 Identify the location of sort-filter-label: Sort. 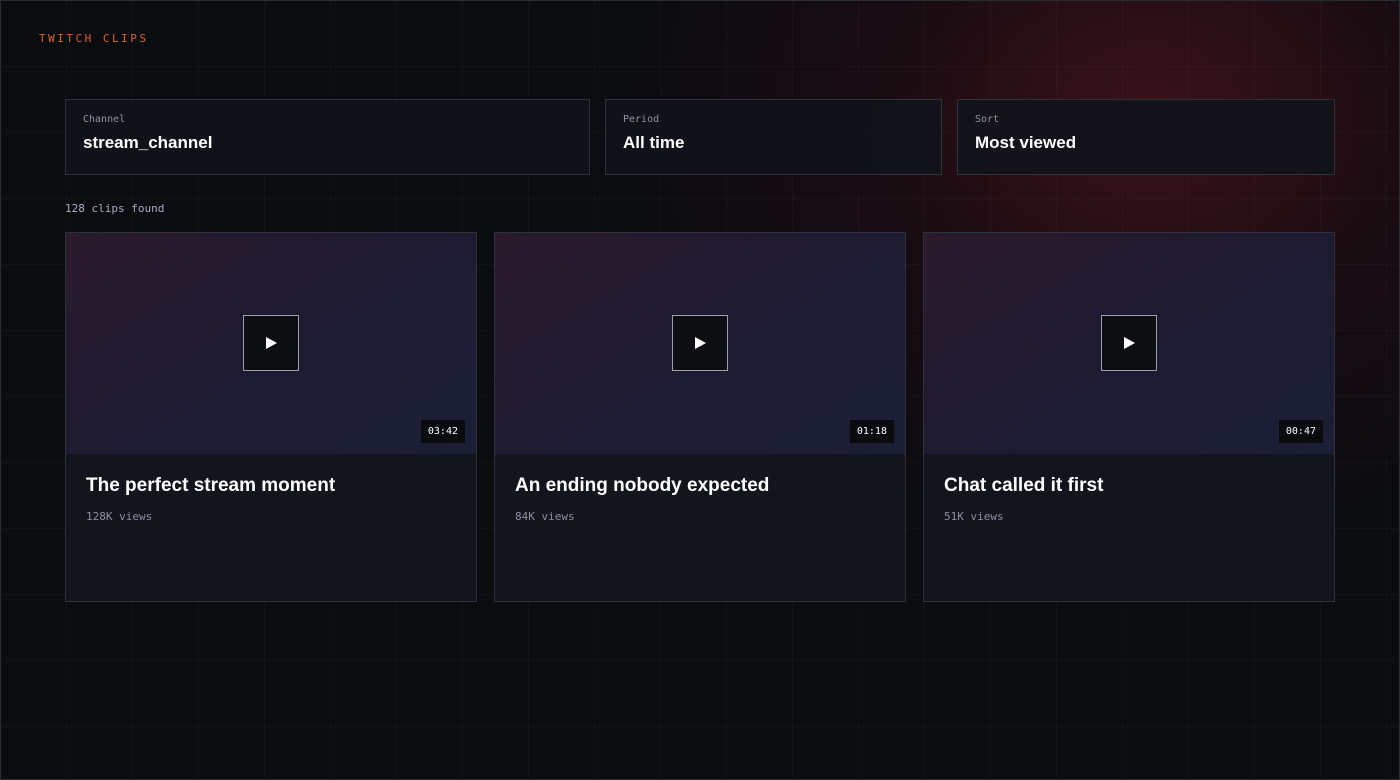
(987, 119).